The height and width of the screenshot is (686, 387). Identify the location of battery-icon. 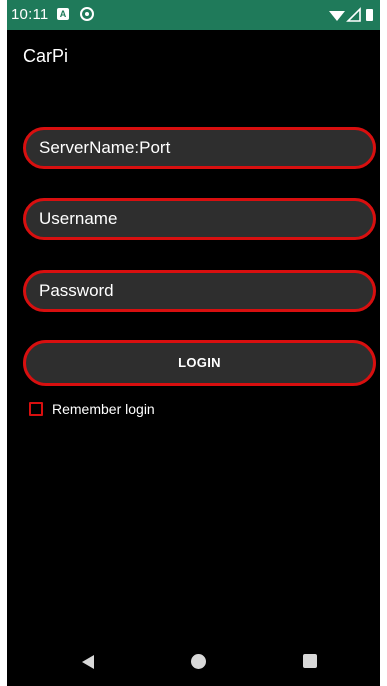
(369, 15).